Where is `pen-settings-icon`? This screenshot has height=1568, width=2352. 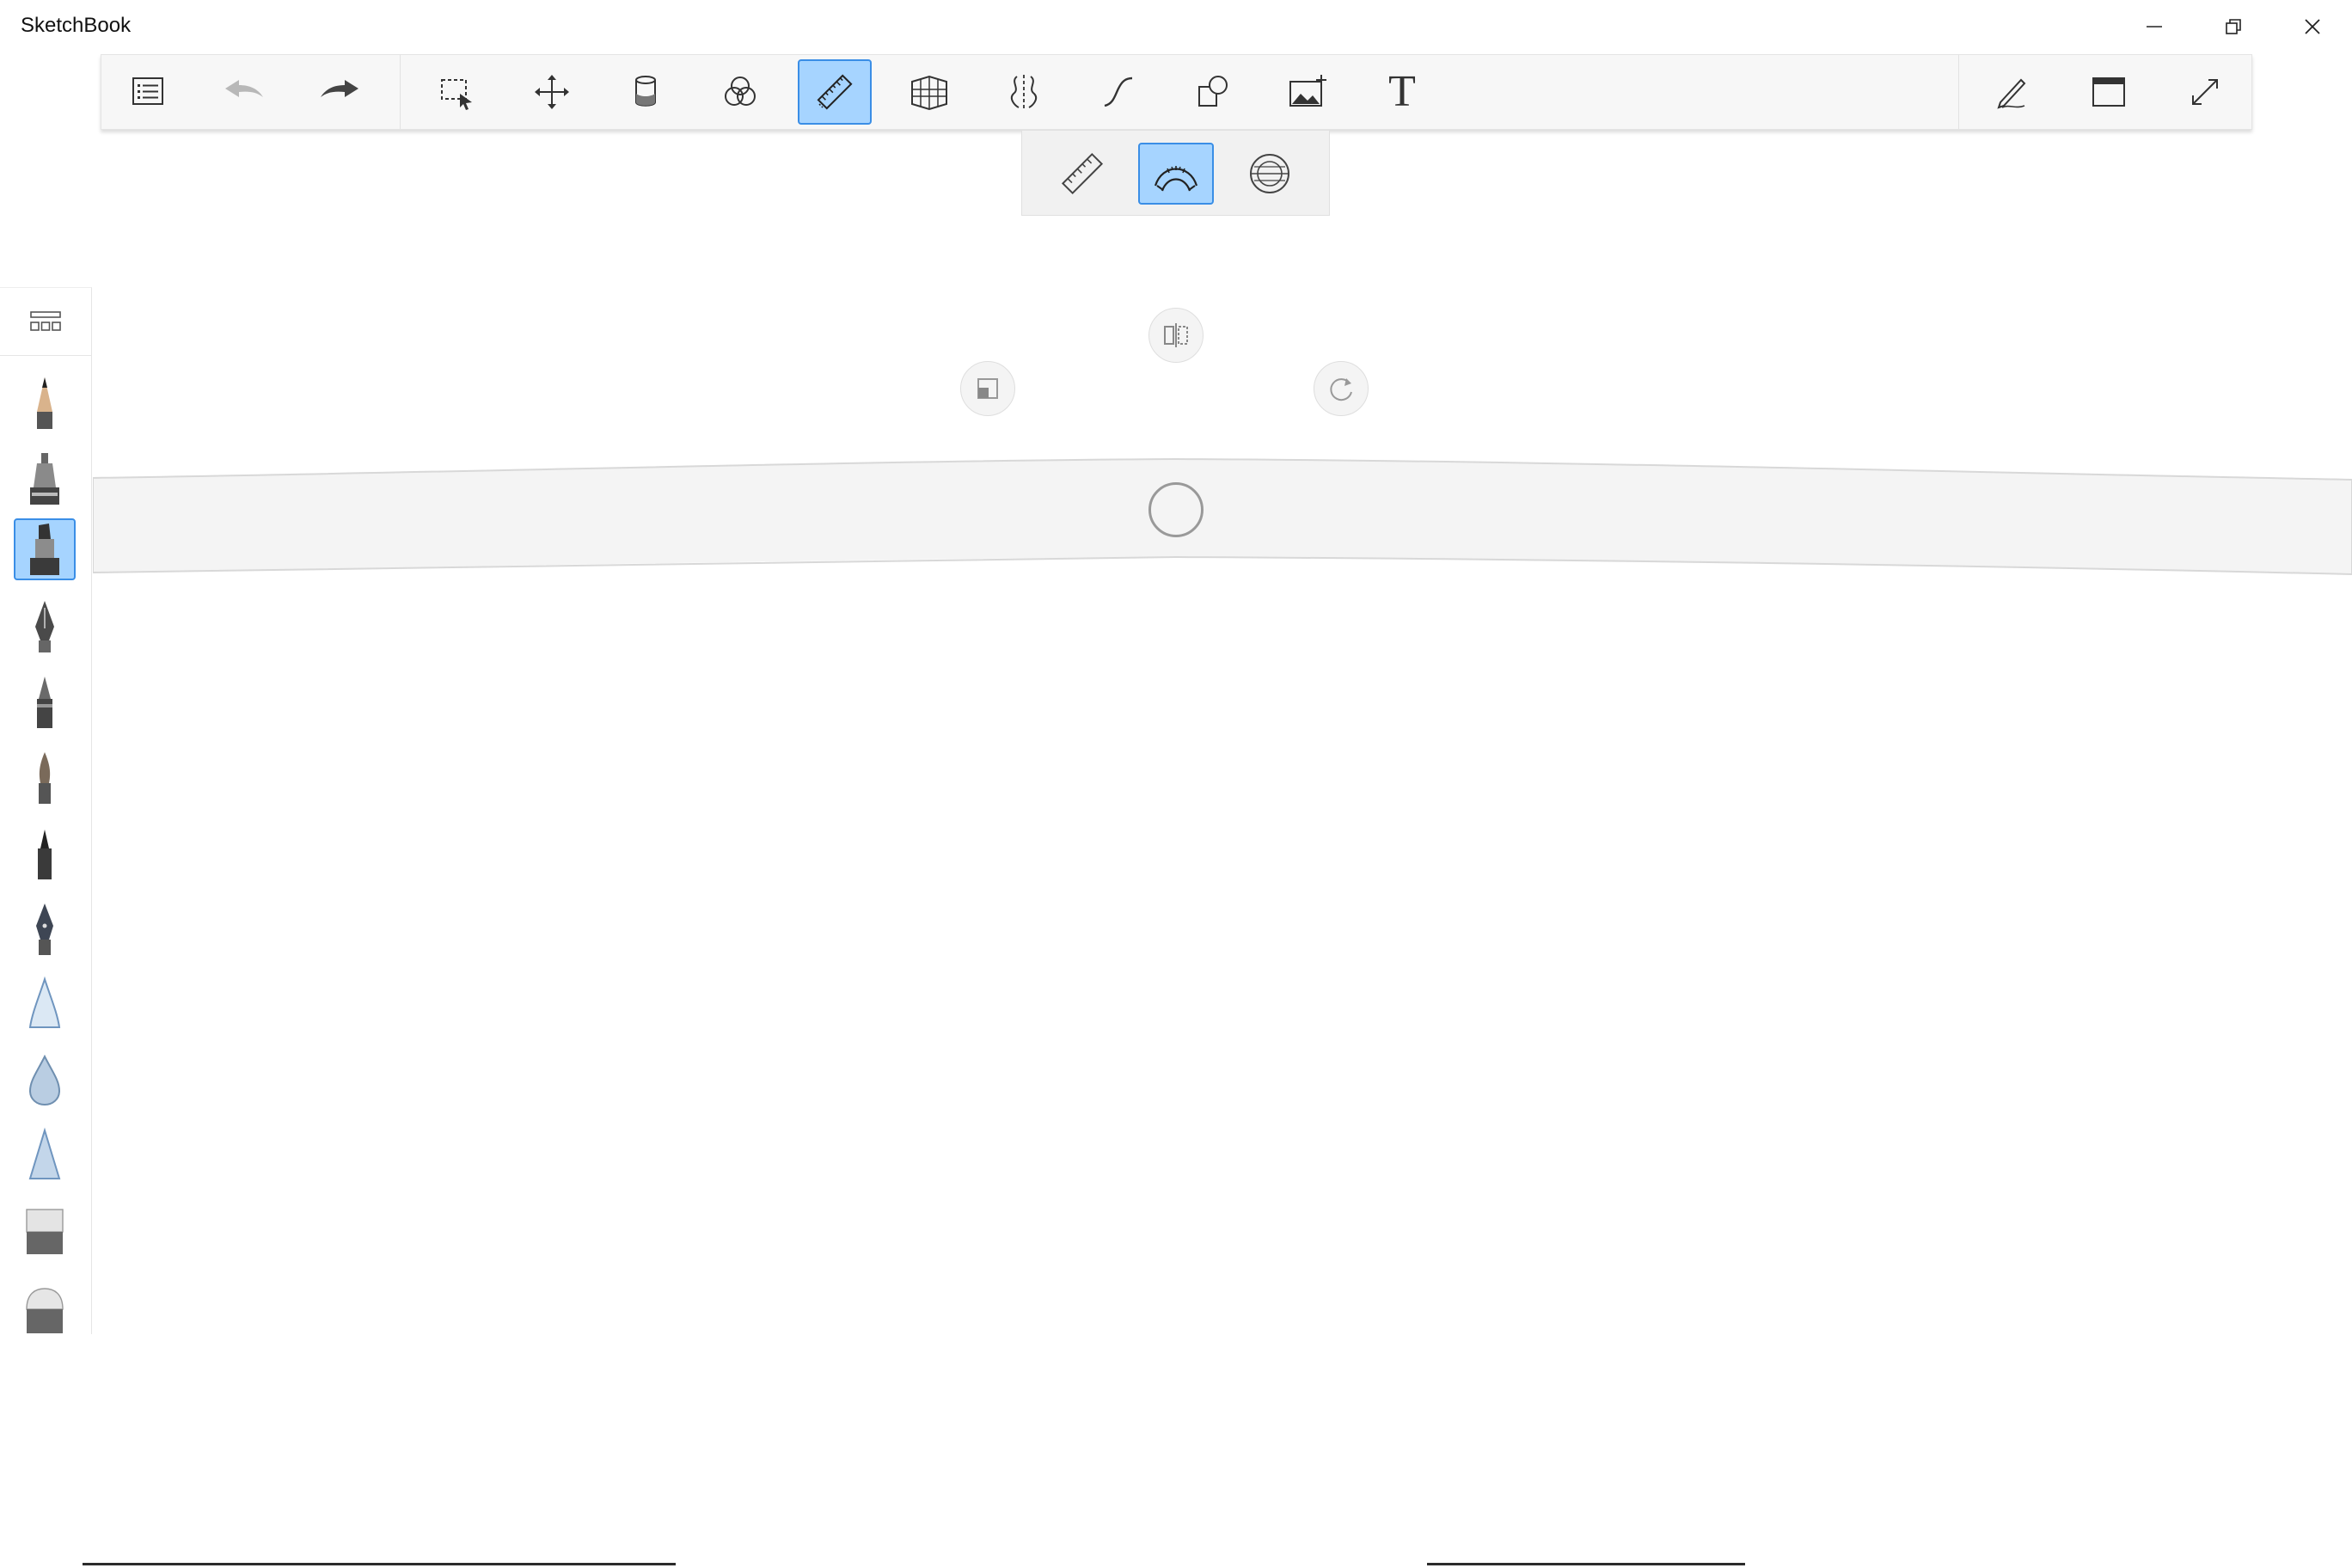
pen-settings-icon is located at coordinates (2011, 93).